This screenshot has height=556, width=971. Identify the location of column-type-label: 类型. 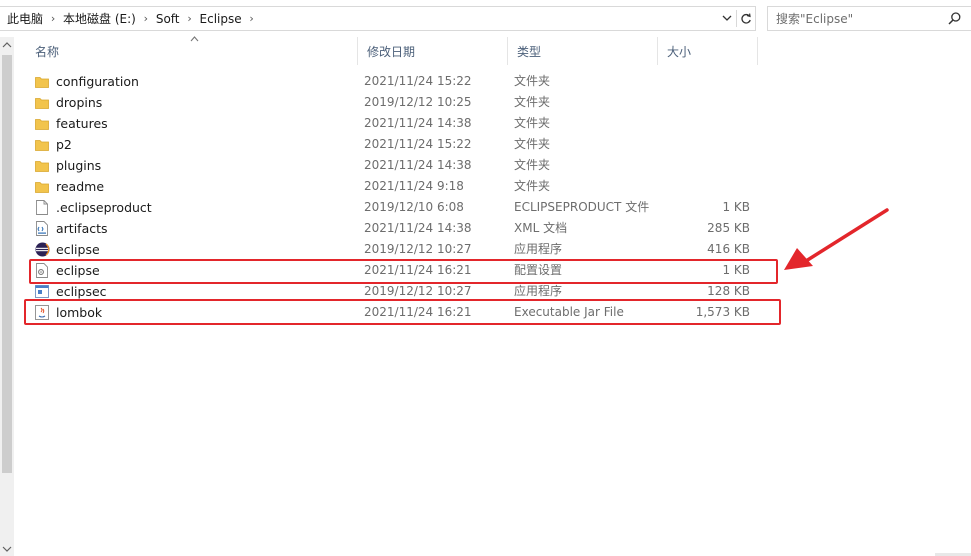
(529, 51).